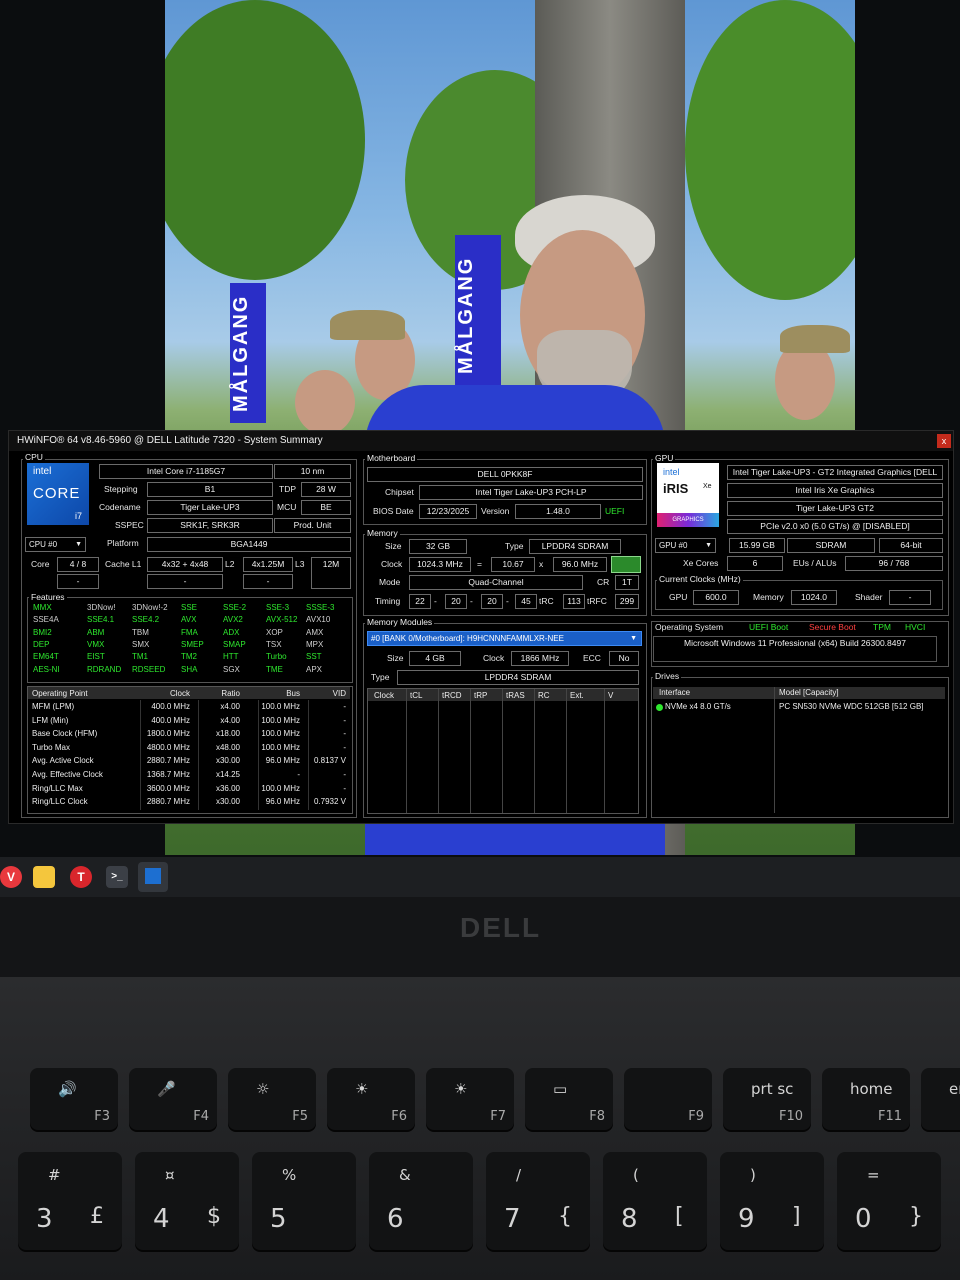  Describe the element at coordinates (685, 545) in the screenshot. I see `gpu-selector-dropdown: GPU #0 ▼` at that location.